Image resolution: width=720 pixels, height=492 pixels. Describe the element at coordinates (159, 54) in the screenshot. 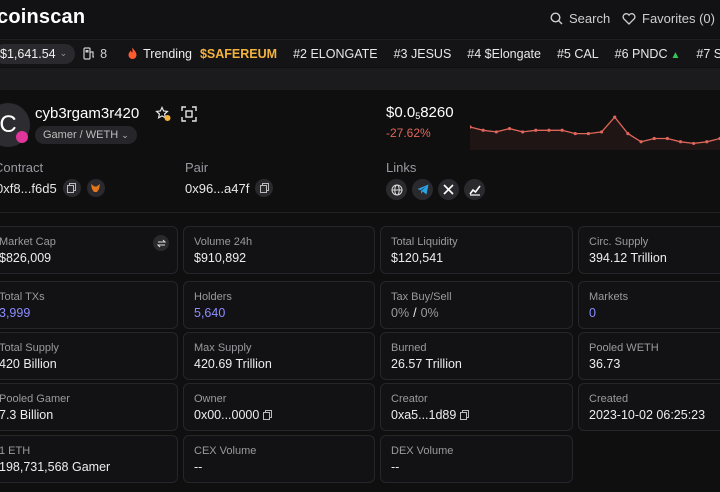

I see `trending-label: Trending` at that location.